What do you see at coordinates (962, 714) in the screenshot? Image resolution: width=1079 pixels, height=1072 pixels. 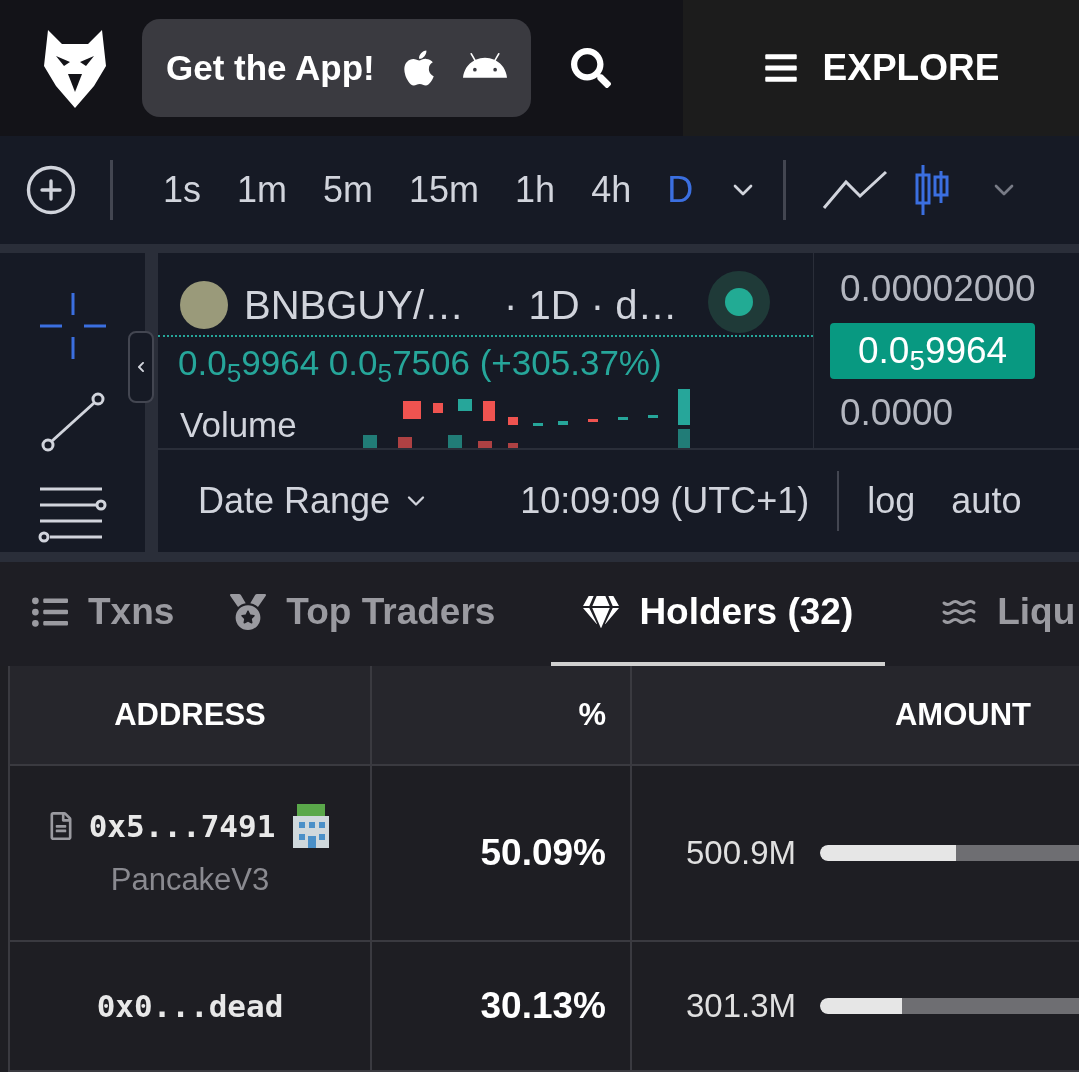 I see `column-header: AMOUNT` at bounding box center [962, 714].